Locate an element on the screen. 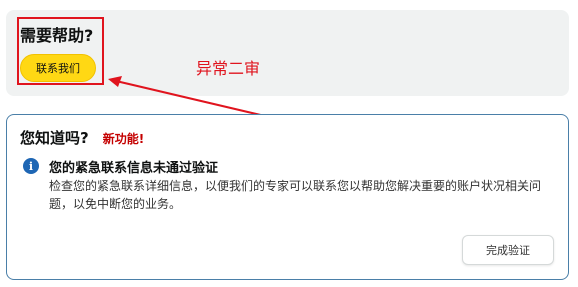  alert-title: 您的紧急联系信息未通过验证 is located at coordinates (134, 168).